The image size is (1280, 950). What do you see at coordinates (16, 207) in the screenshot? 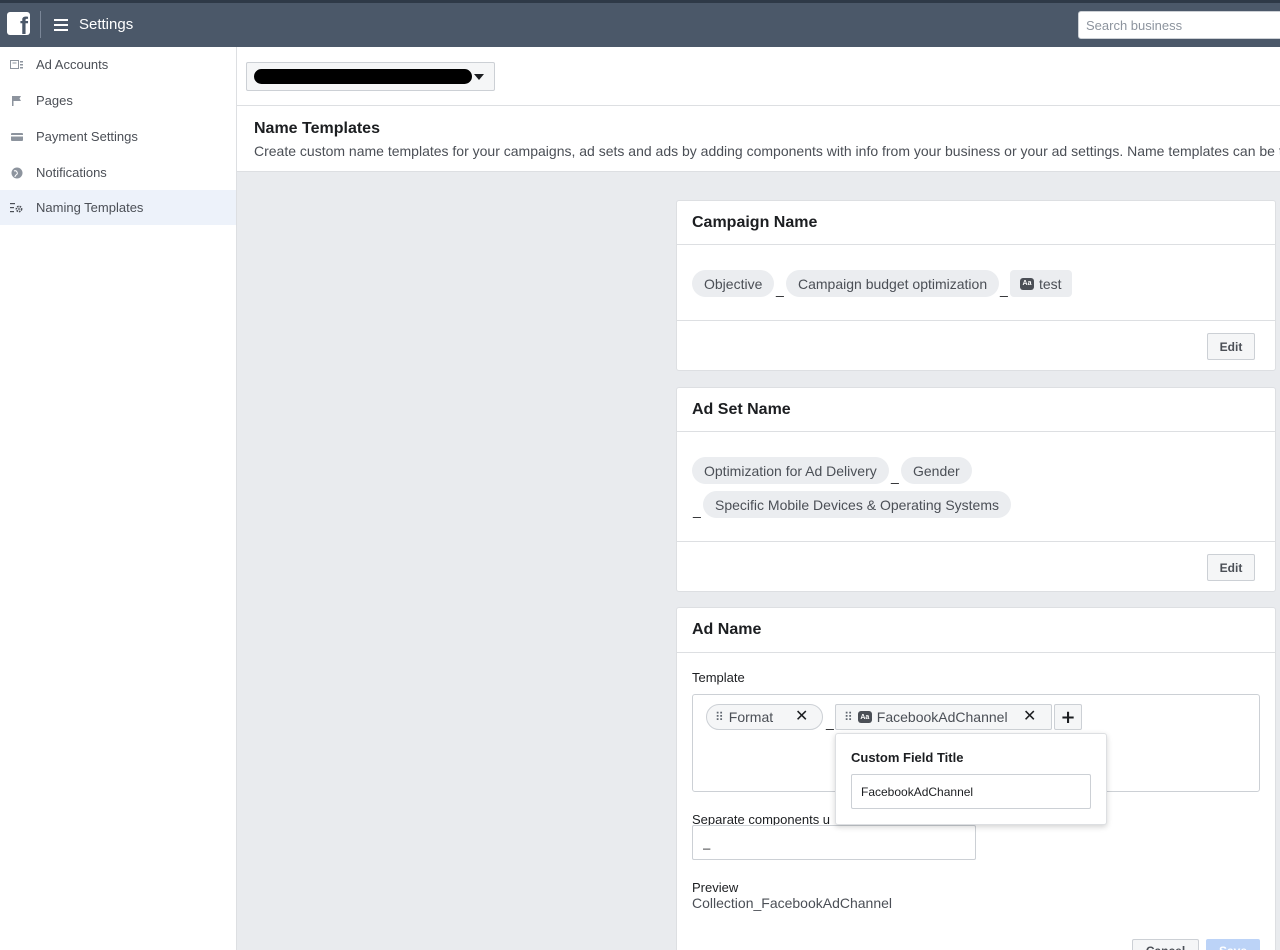
I see `naming-templates-icon` at bounding box center [16, 207].